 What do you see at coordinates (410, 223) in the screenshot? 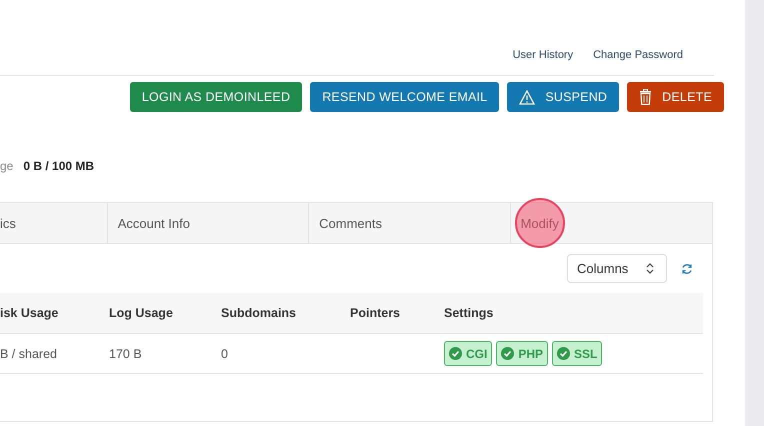
I see `tab: Comments` at bounding box center [410, 223].